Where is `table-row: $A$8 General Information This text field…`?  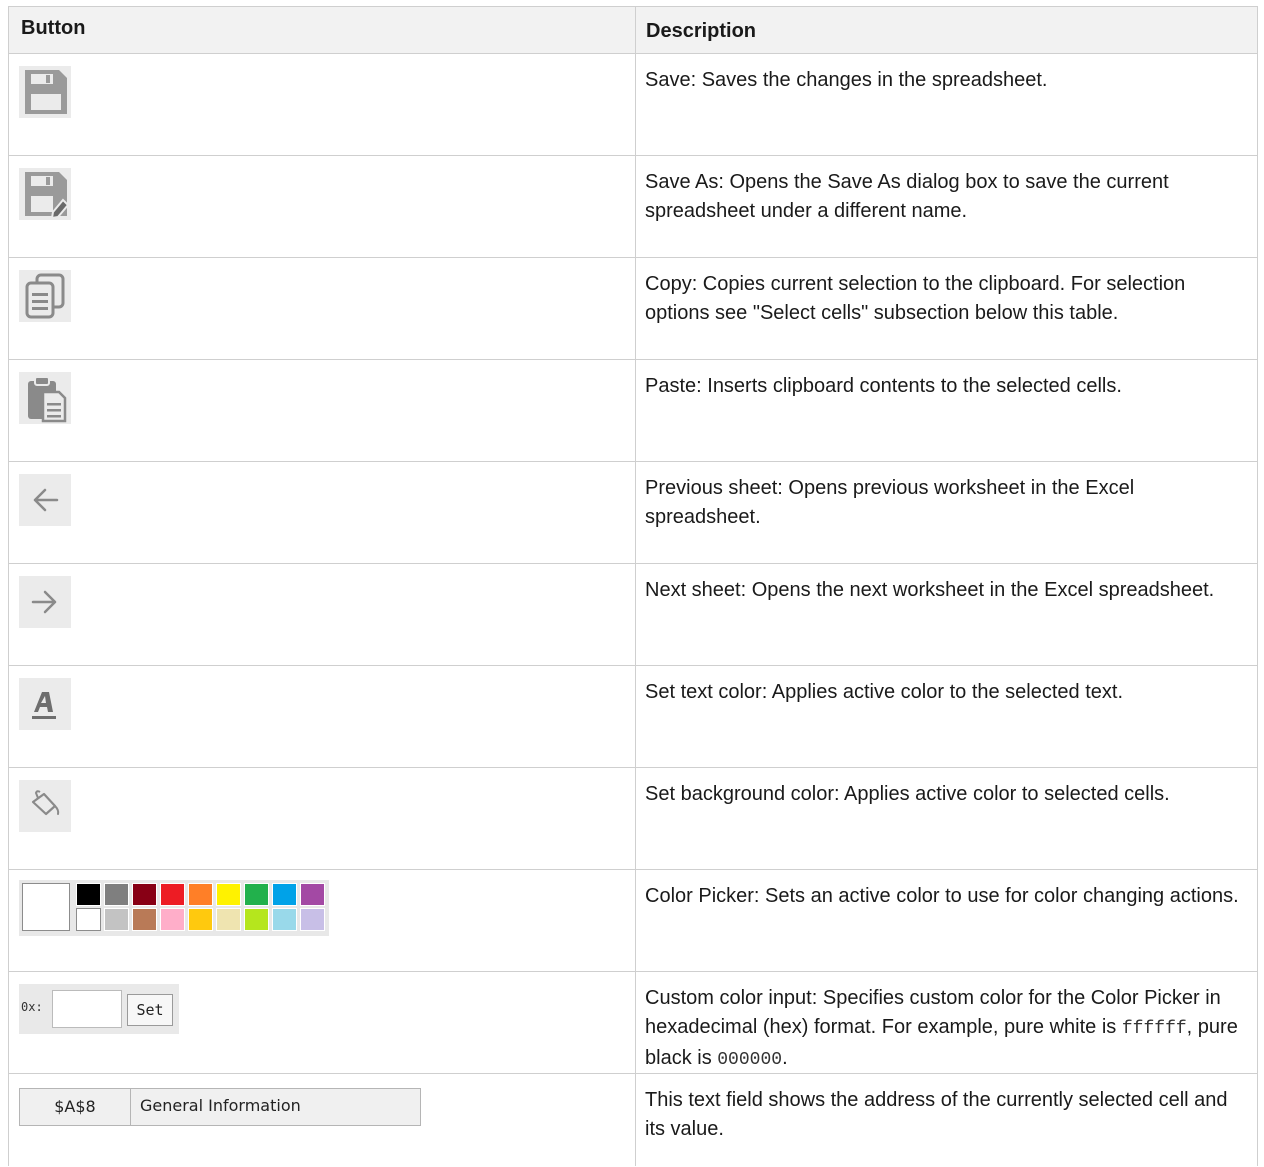 table-row: $A$8 General Information This text field… is located at coordinates (633, 1120).